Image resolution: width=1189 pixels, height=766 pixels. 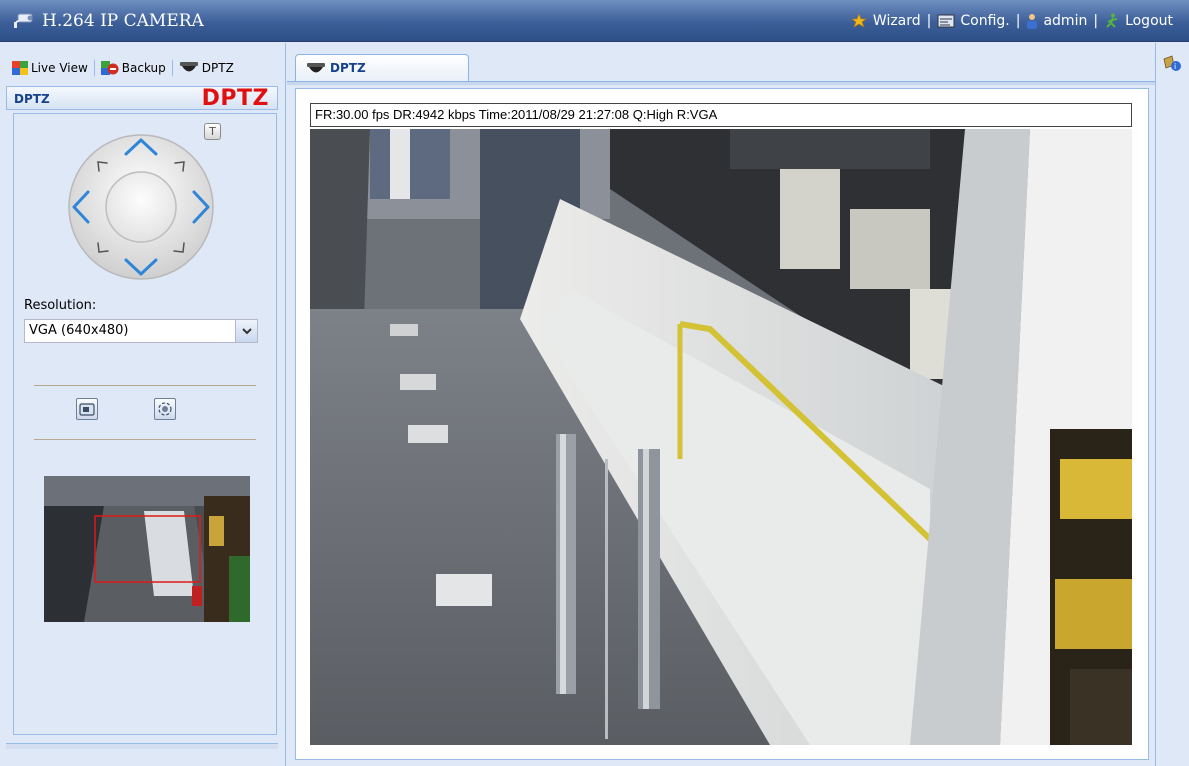 I want to click on tab-dptz: DPTZ, so click(x=206, y=68).